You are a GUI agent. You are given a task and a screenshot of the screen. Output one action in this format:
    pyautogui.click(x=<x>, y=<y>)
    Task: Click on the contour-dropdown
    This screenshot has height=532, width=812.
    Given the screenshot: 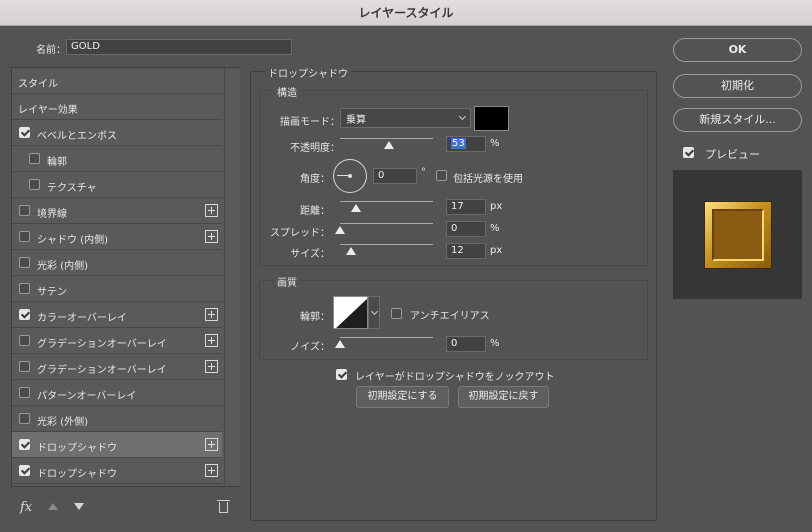 What is the action you would take?
    pyautogui.click(x=374, y=312)
    